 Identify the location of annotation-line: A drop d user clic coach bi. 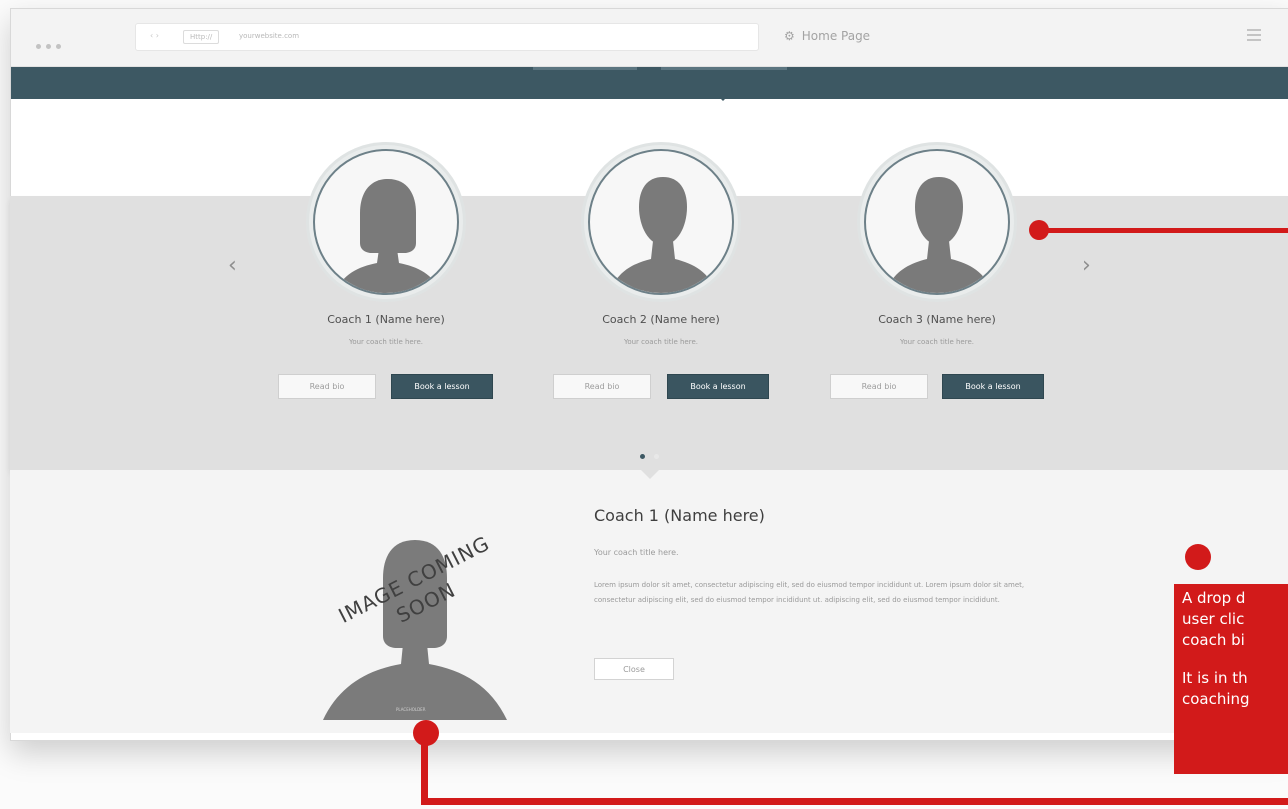
(1235, 619).